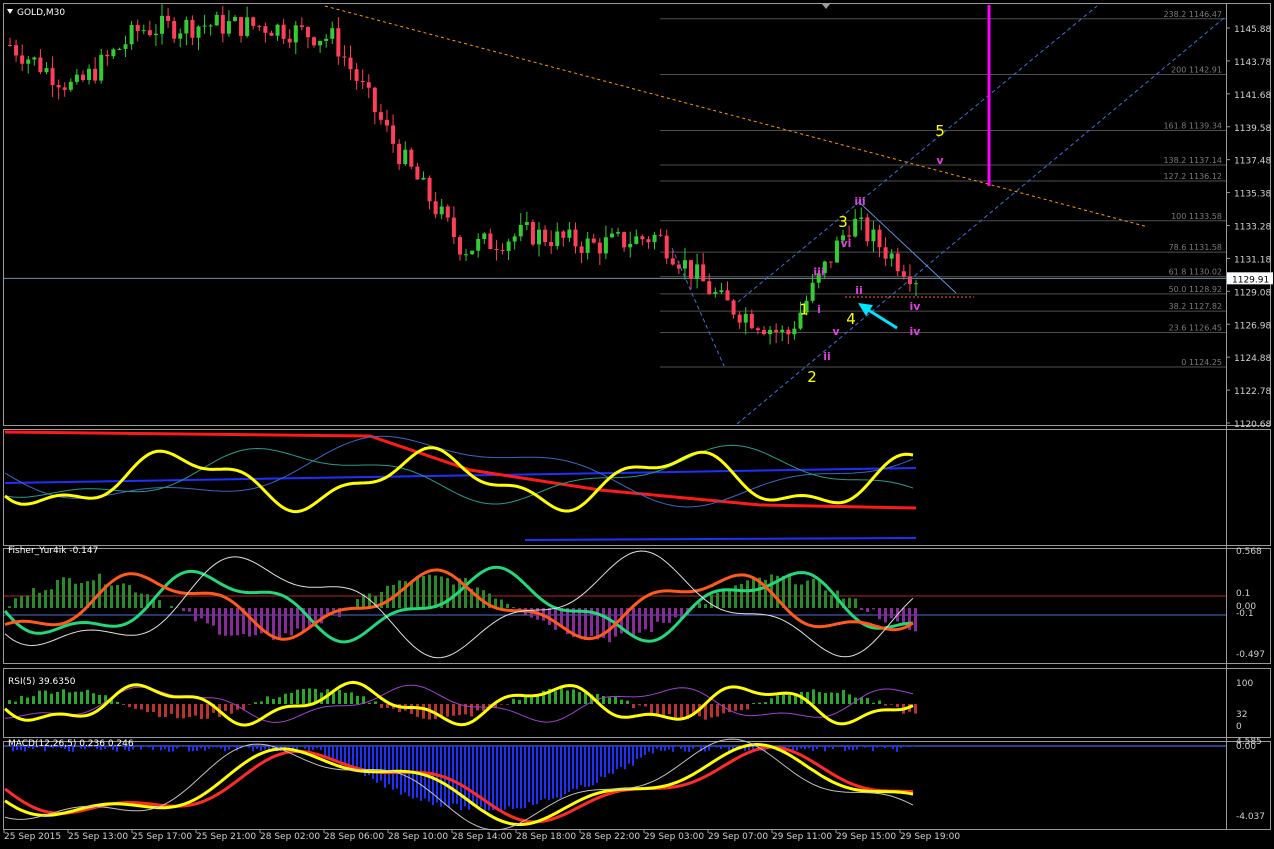  Describe the element at coordinates (1196, 70) in the screenshot. I see `fib-level-label: 200 1142.91` at that location.